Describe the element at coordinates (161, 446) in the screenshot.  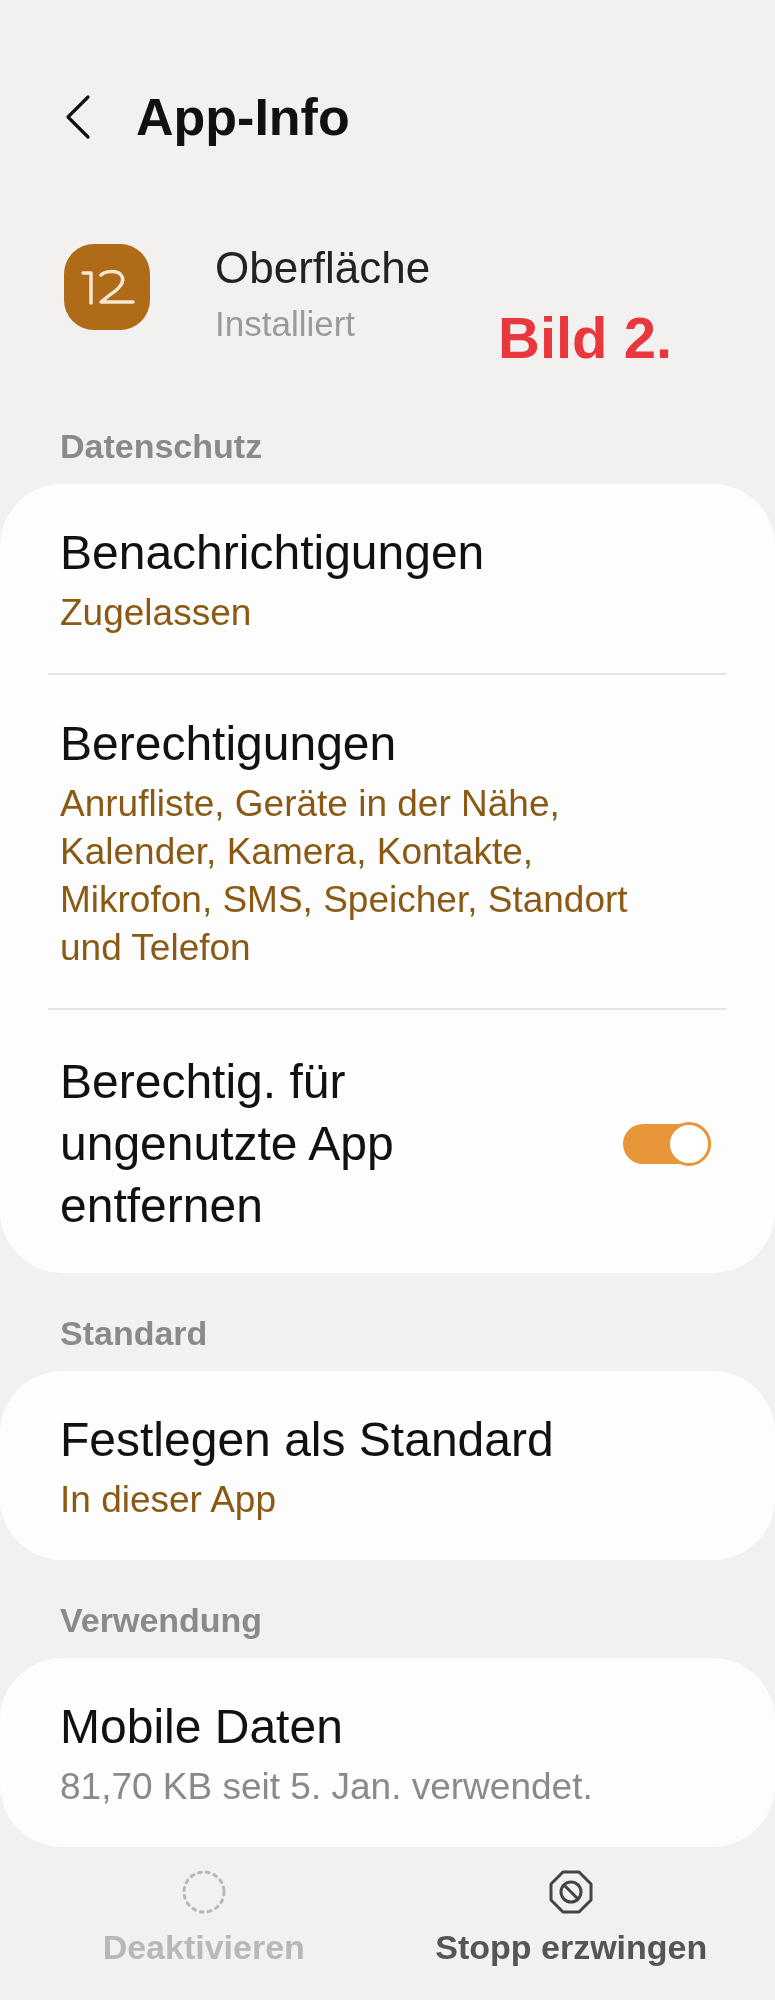
I see `section-header: Datenschutz` at that location.